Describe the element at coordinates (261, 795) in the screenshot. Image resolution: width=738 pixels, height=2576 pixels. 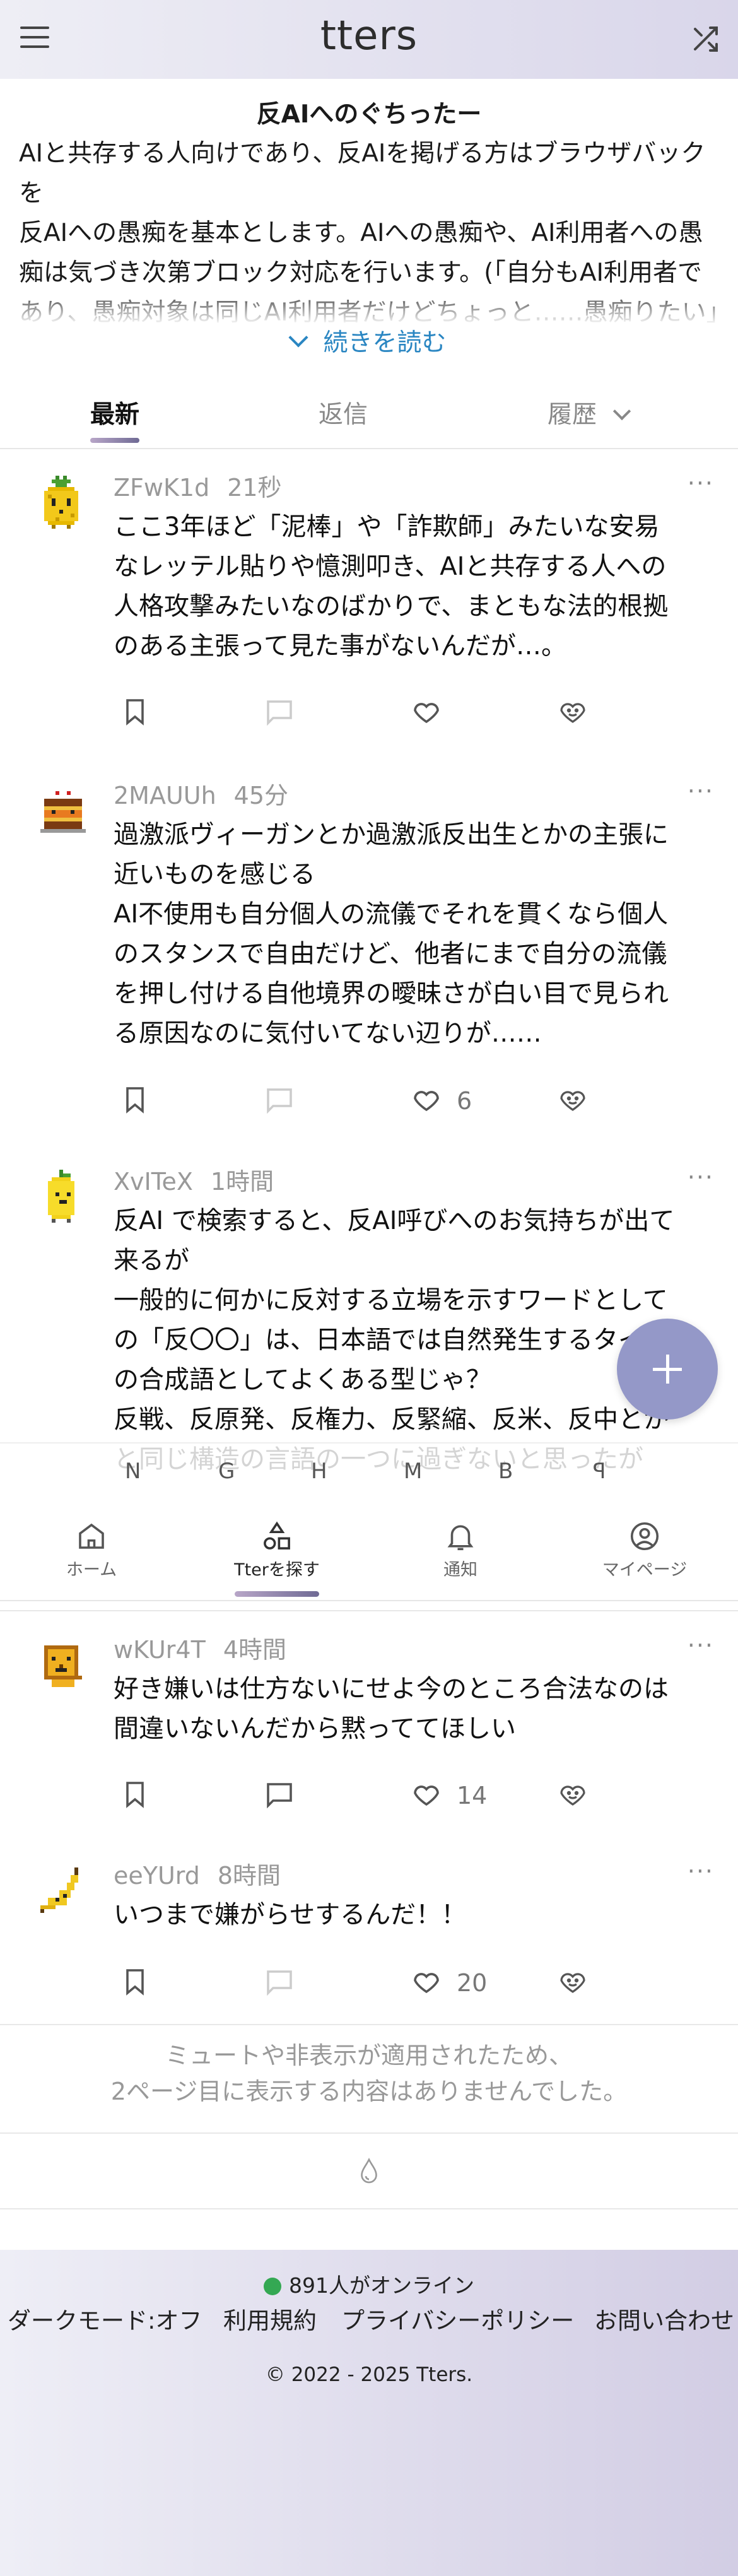
I see `post-time: 45分` at that location.